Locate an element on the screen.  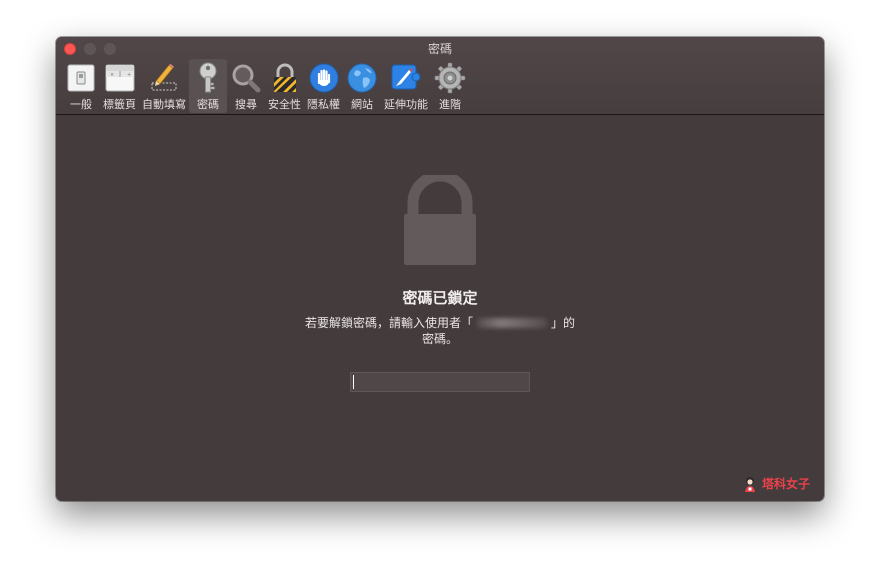
tabs-window-icon: × + is located at coordinates (120, 78).